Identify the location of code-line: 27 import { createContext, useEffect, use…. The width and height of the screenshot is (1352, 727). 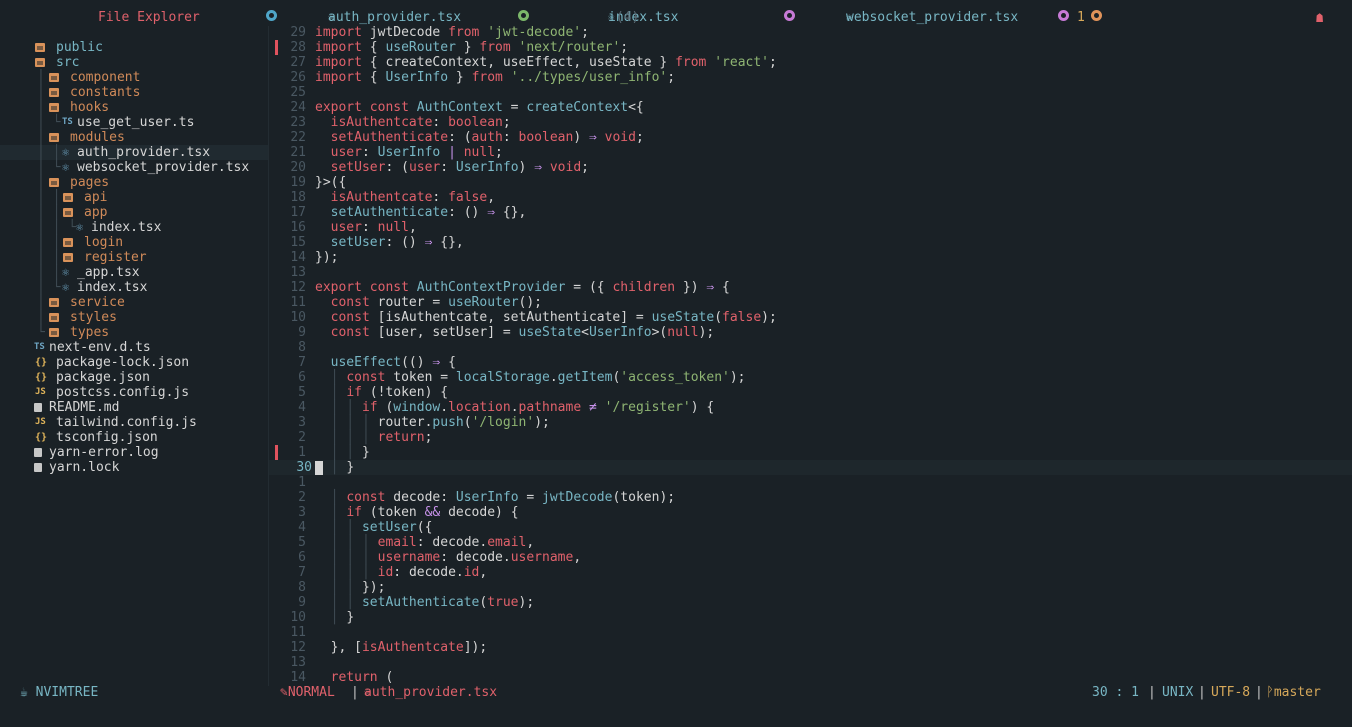
(810, 62).